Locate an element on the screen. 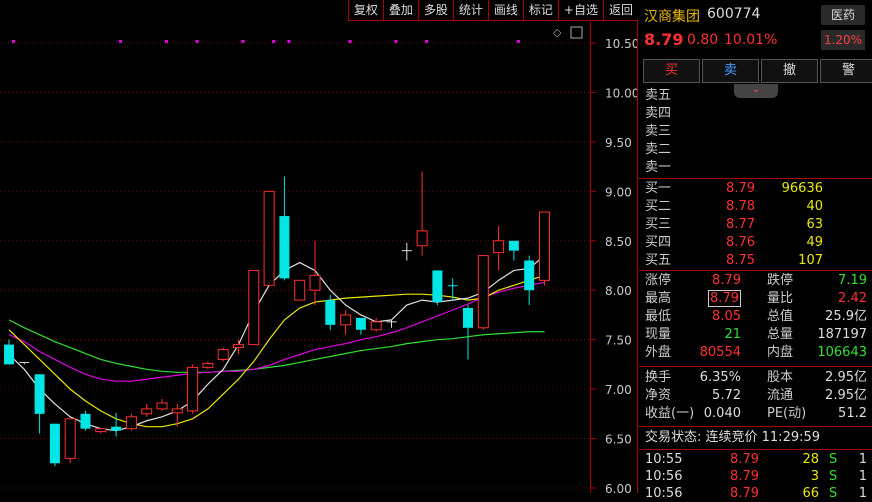 The height and width of the screenshot is (502, 872). bid-label: 买五 is located at coordinates (658, 260).